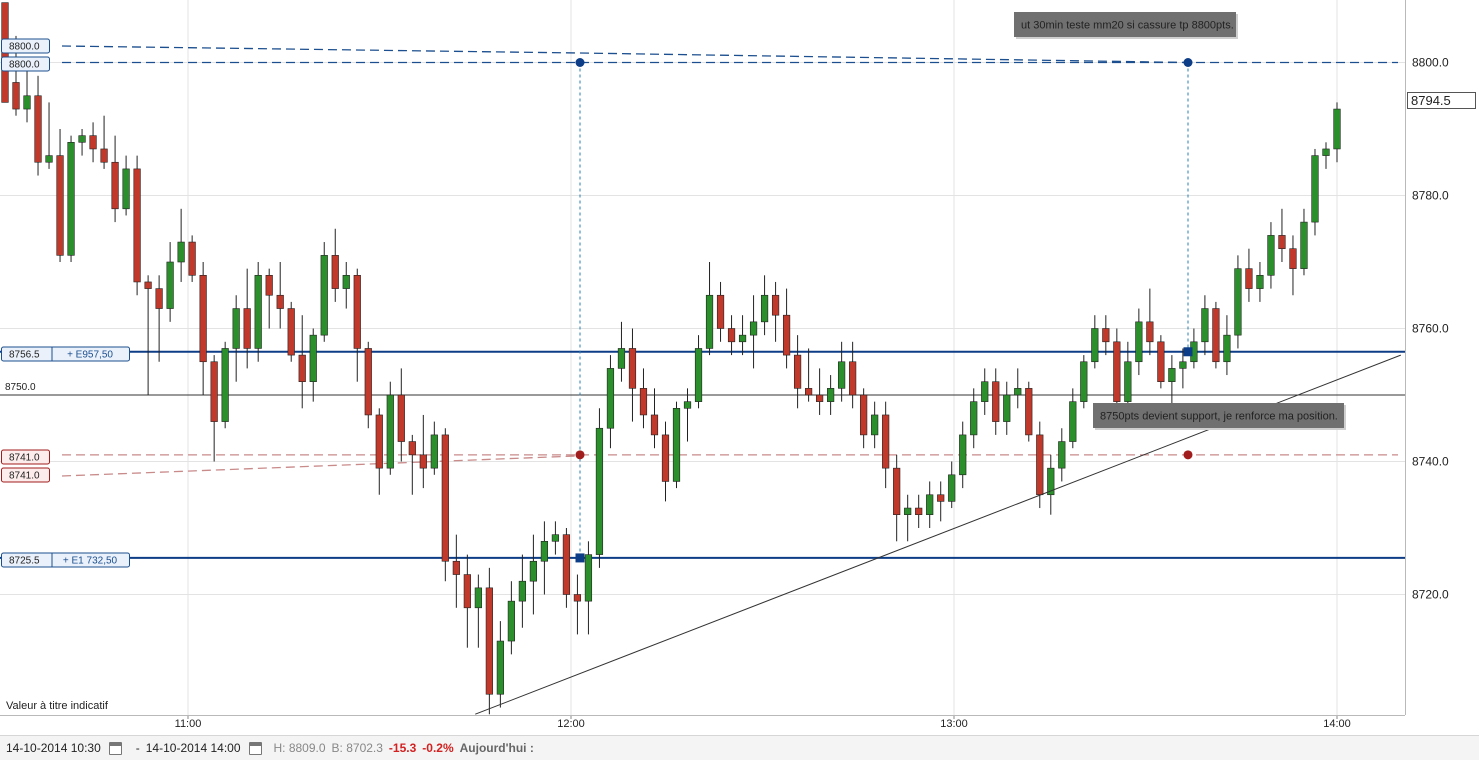 The height and width of the screenshot is (760, 1479). What do you see at coordinates (299, 748) in the screenshot?
I see `high-value: H: 8809.0` at bounding box center [299, 748].